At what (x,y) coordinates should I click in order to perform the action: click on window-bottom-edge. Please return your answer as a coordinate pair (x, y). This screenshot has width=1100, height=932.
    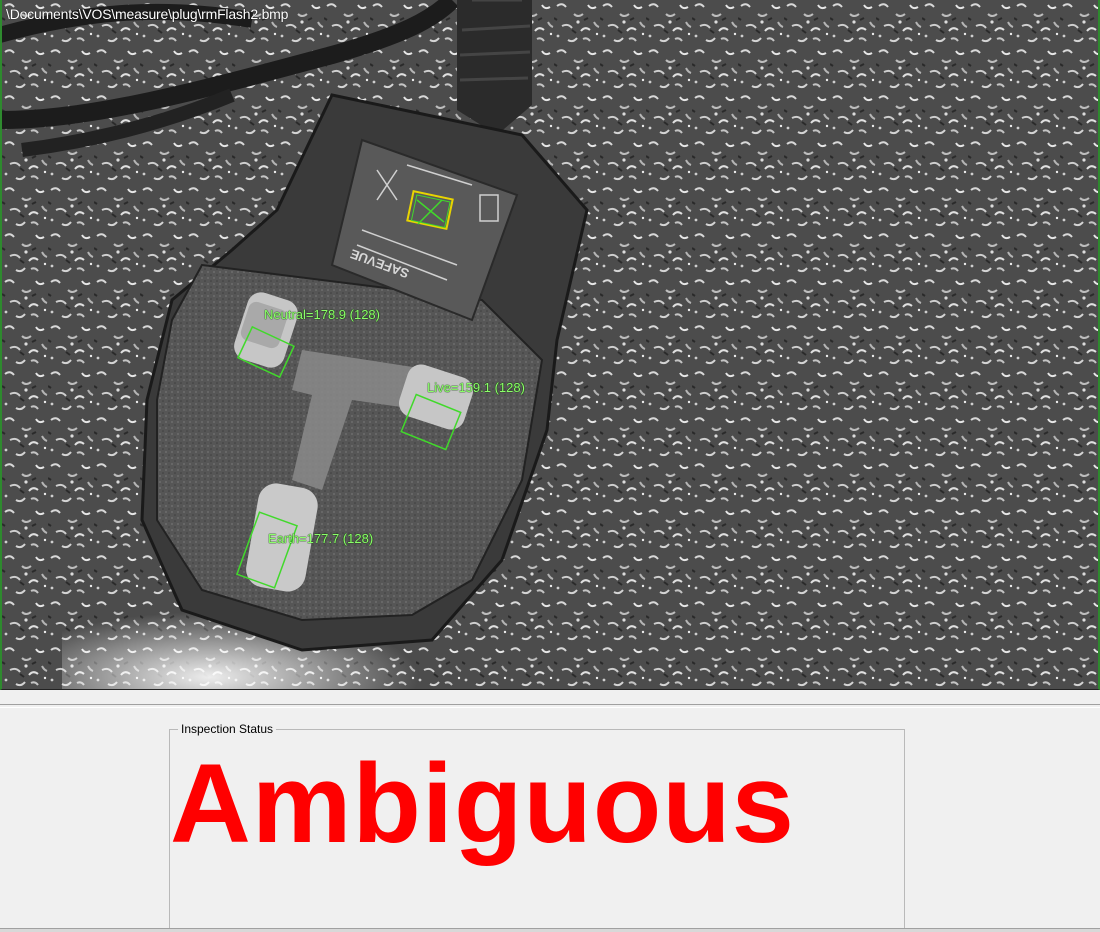
    Looking at the image, I should click on (550, 930).